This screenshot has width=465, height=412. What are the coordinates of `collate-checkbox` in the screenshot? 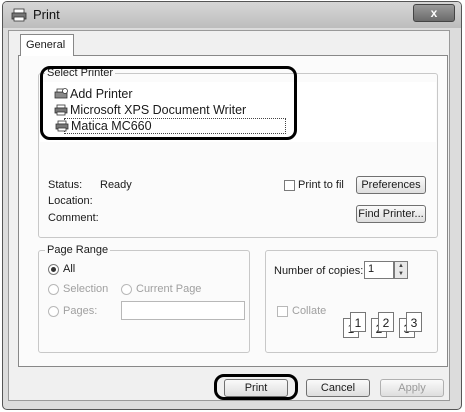 It's located at (282, 311).